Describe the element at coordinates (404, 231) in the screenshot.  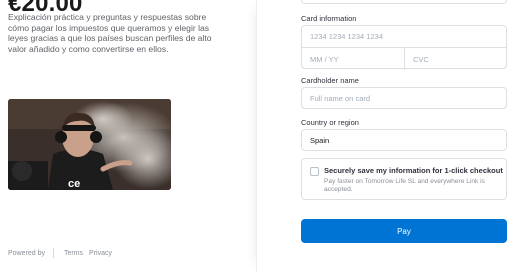
I see `pay-button: Pay` at that location.